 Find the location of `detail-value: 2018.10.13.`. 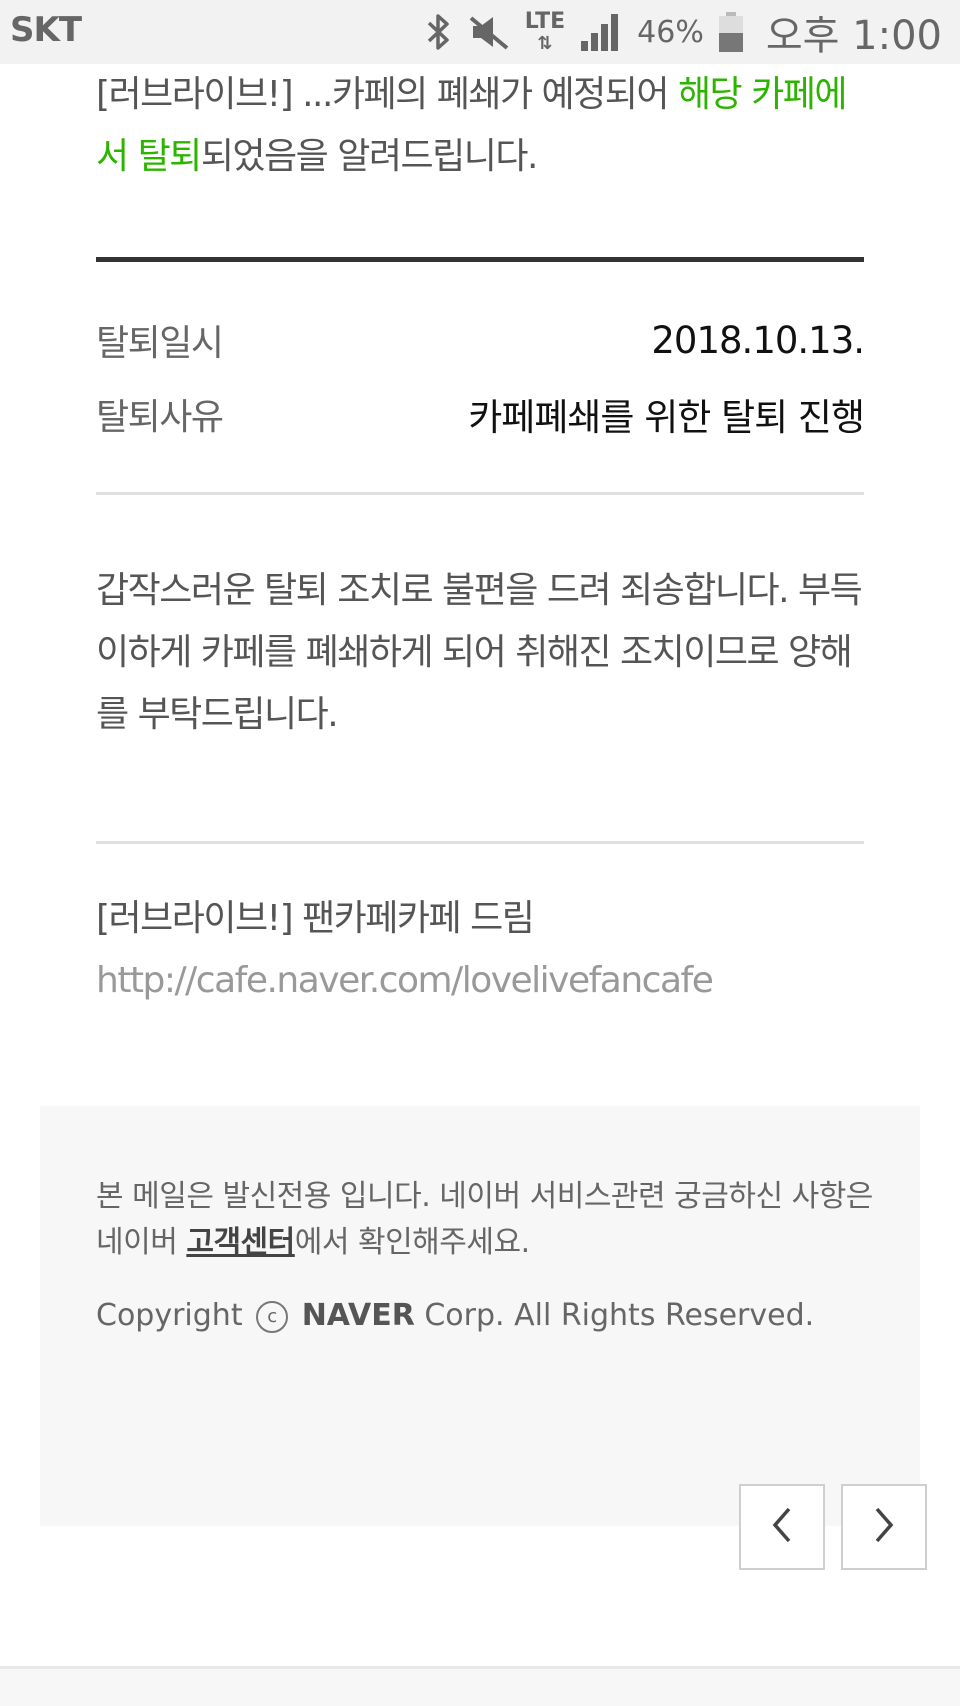

detail-value: 2018.10.13. is located at coordinates (758, 340).